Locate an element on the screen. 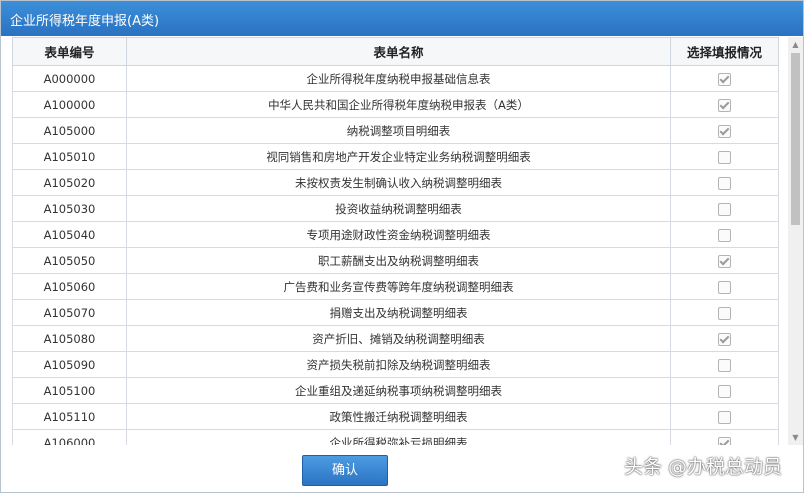 This screenshot has width=804, height=493. form-name-cell: 中华人民共和国企业所得税年度纳税申报表（A类） is located at coordinates (398, 104).